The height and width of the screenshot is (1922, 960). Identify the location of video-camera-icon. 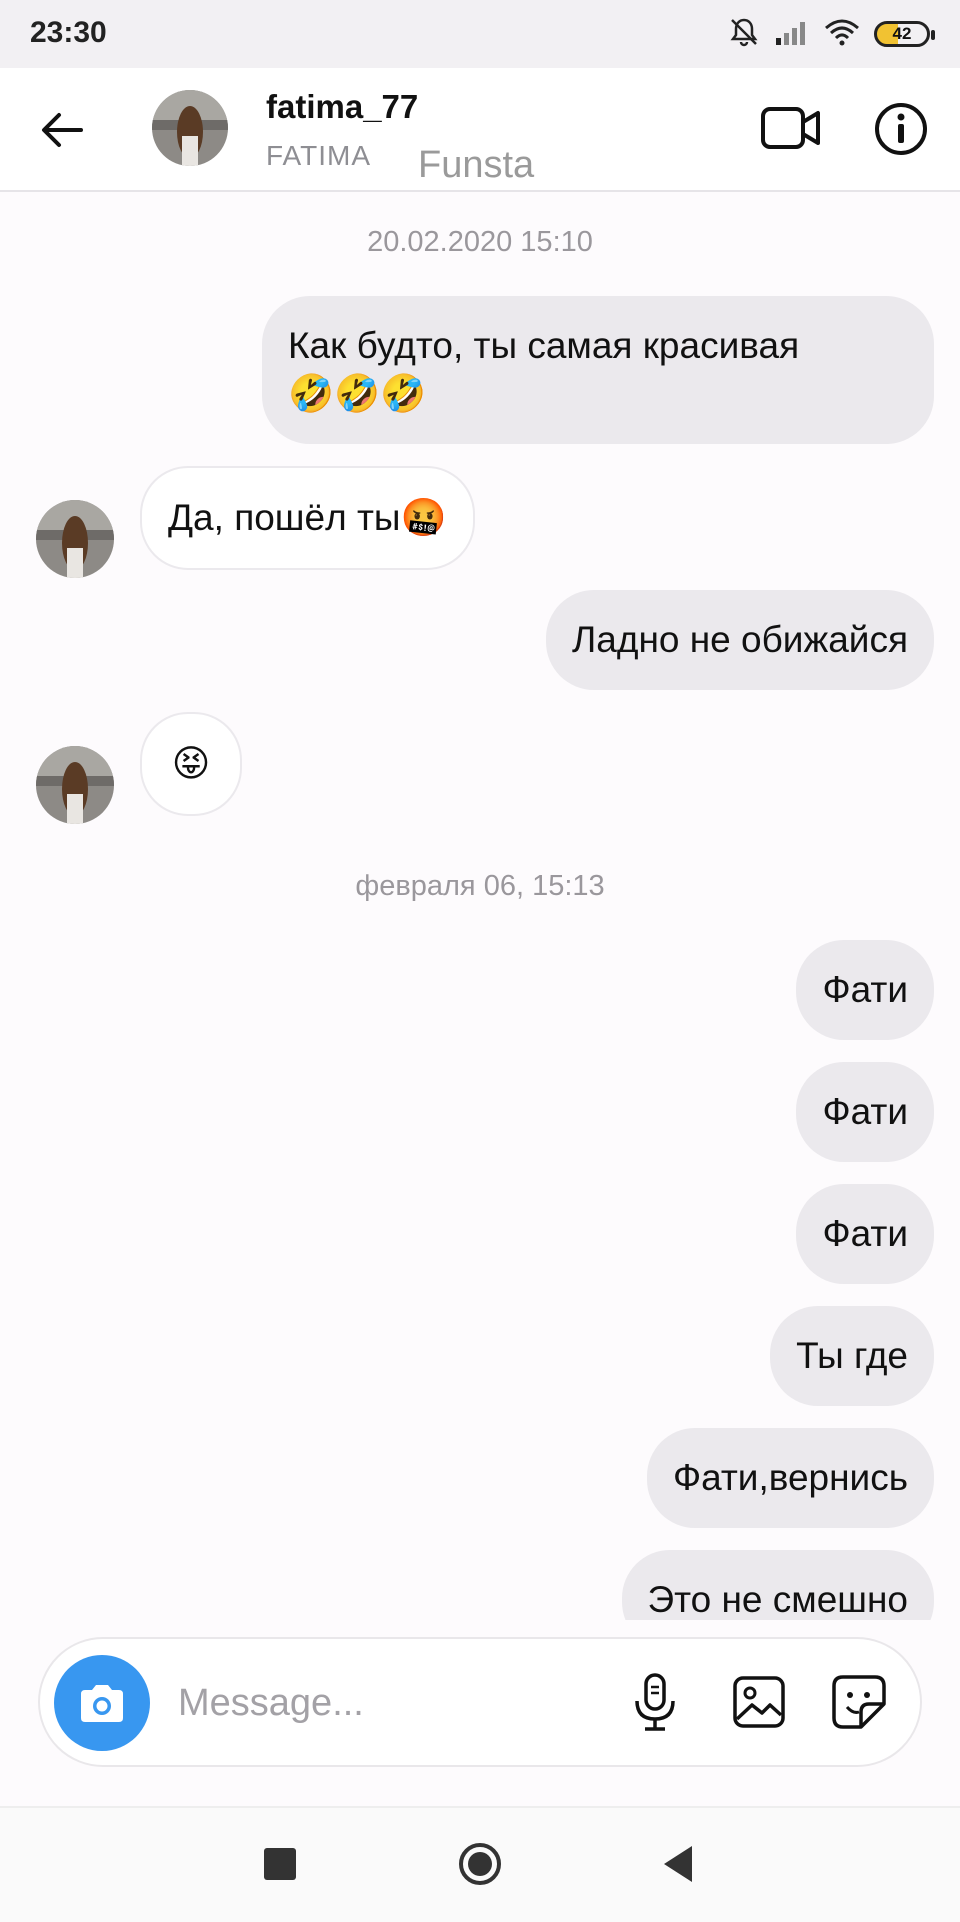
(790, 128).